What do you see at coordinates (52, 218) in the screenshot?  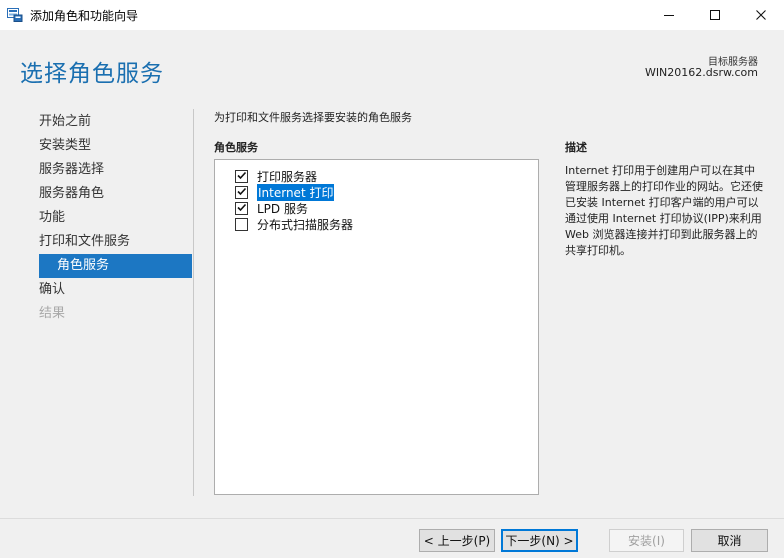 I see `nav-step-features: 功能` at bounding box center [52, 218].